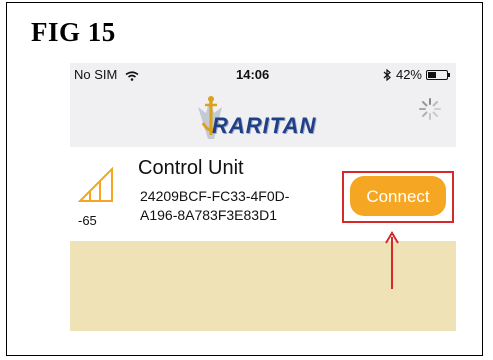 The image size is (493, 360). I want to click on bluetooth-icon, so click(387, 74).